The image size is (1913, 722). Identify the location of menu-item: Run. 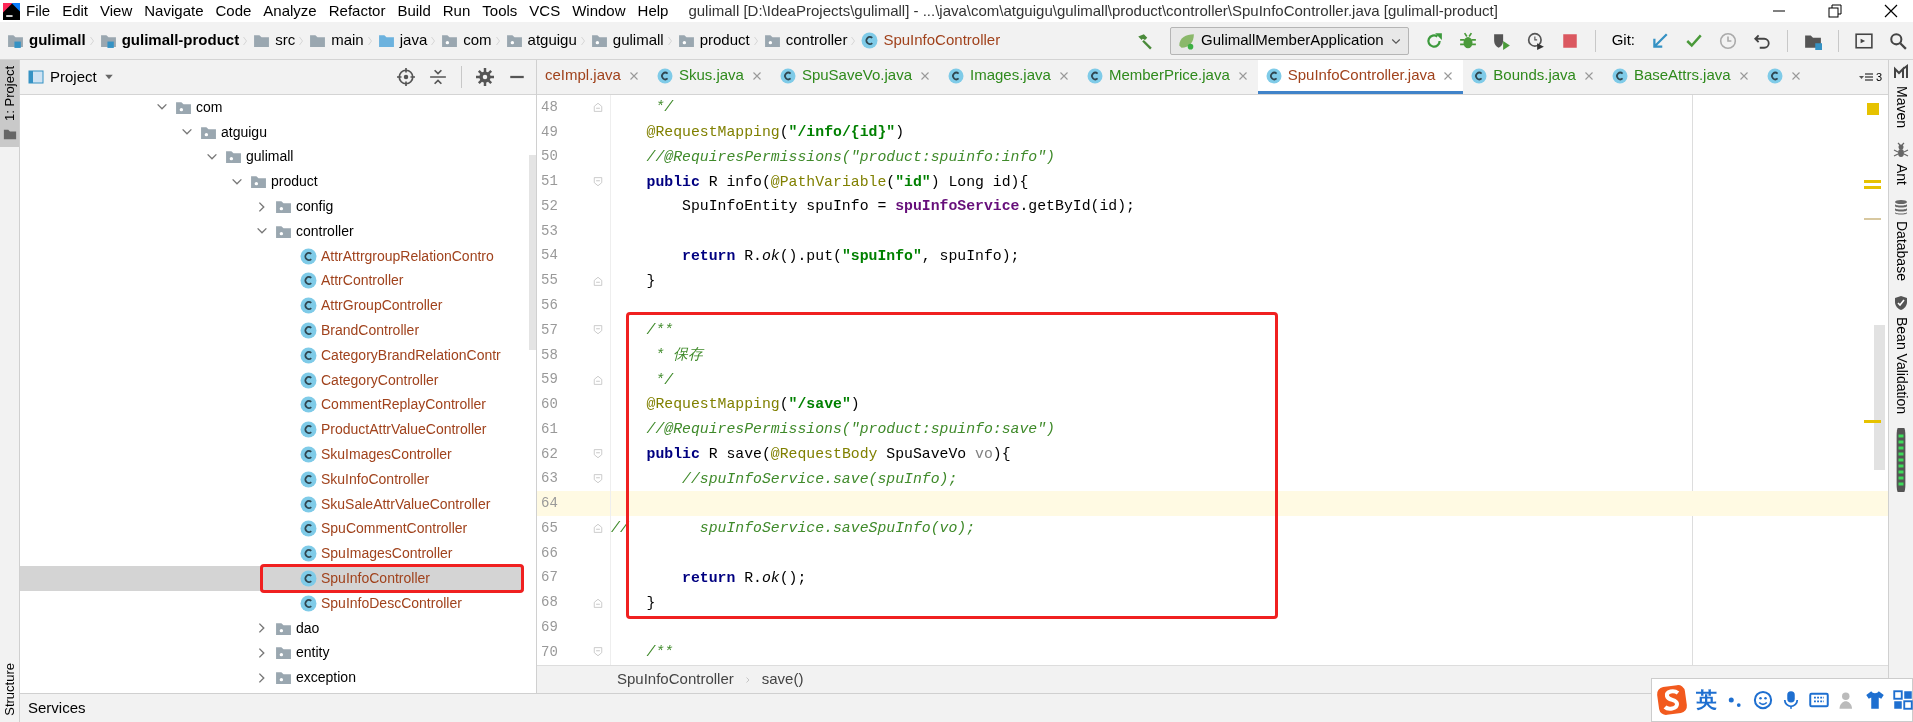
(456, 11).